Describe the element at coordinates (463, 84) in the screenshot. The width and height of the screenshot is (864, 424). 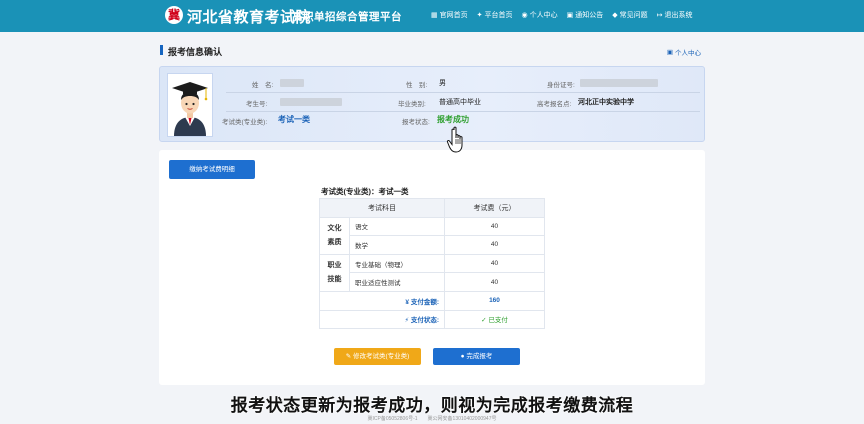
I see `info-row-1: 姓 名: 性 别: 男 身份证号:` at that location.